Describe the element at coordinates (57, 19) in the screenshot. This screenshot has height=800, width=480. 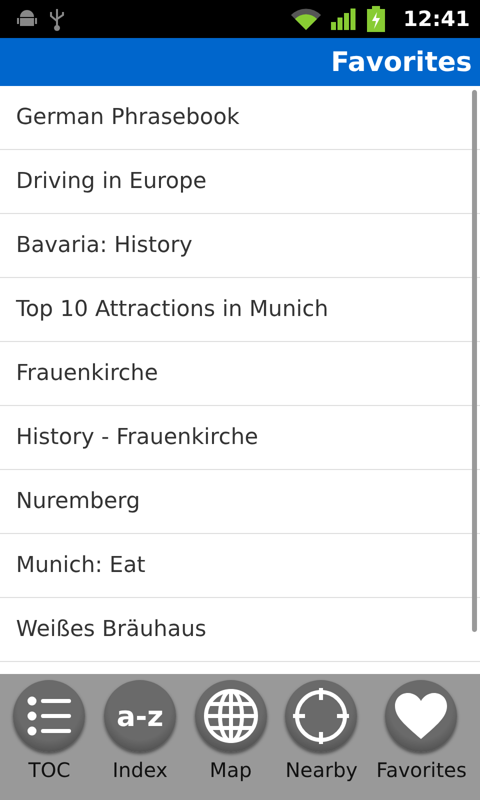
I see `usb-icon` at that location.